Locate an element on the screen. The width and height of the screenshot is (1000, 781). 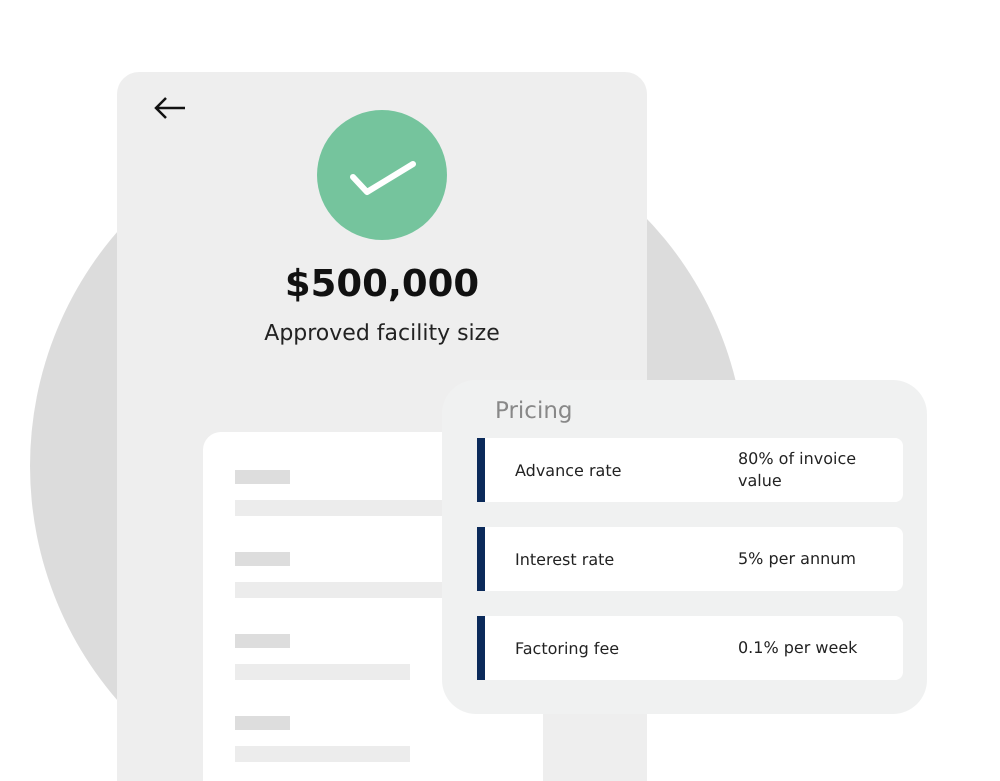
pricing-title: Pricing is located at coordinates (534, 411).